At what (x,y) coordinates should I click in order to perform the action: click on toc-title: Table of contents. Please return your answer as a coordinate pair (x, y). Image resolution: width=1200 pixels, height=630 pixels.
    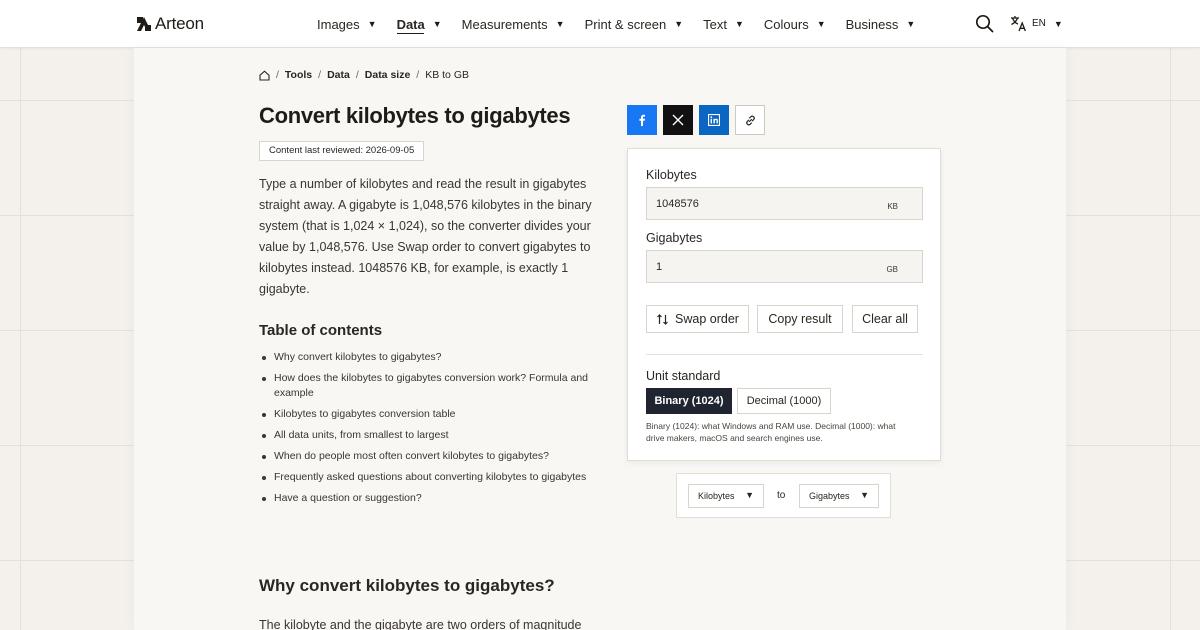
    Looking at the image, I should click on (321, 330).